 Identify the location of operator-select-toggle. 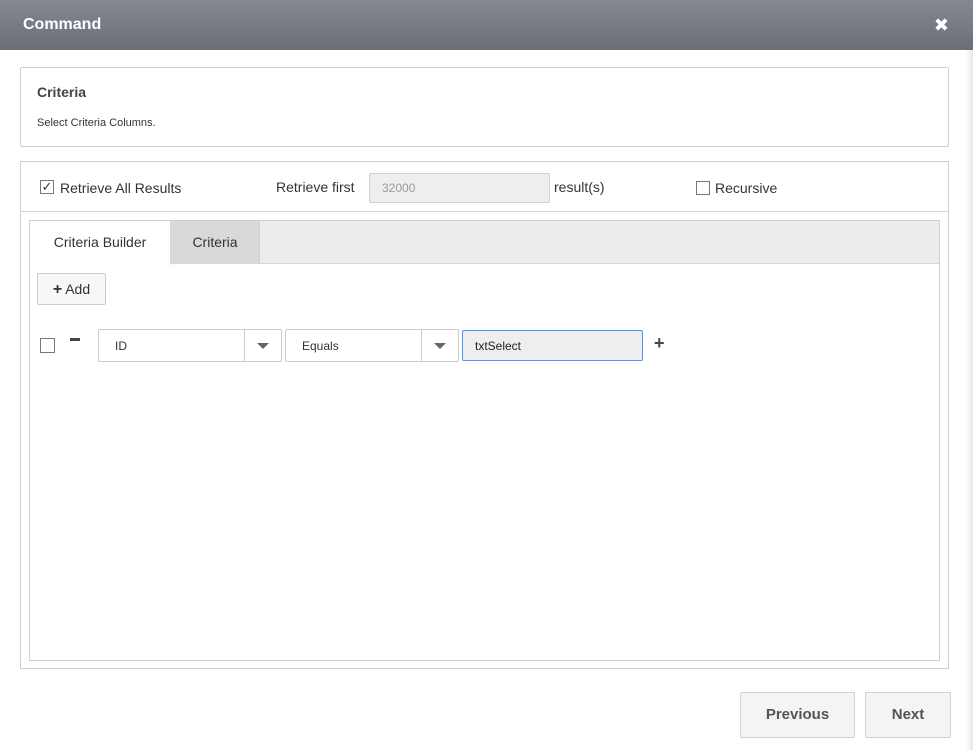
(439, 345).